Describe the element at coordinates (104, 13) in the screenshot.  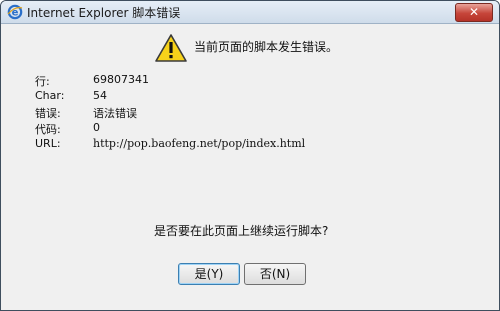
I see `window-title: Internet Explorer 脚本错误` at that location.